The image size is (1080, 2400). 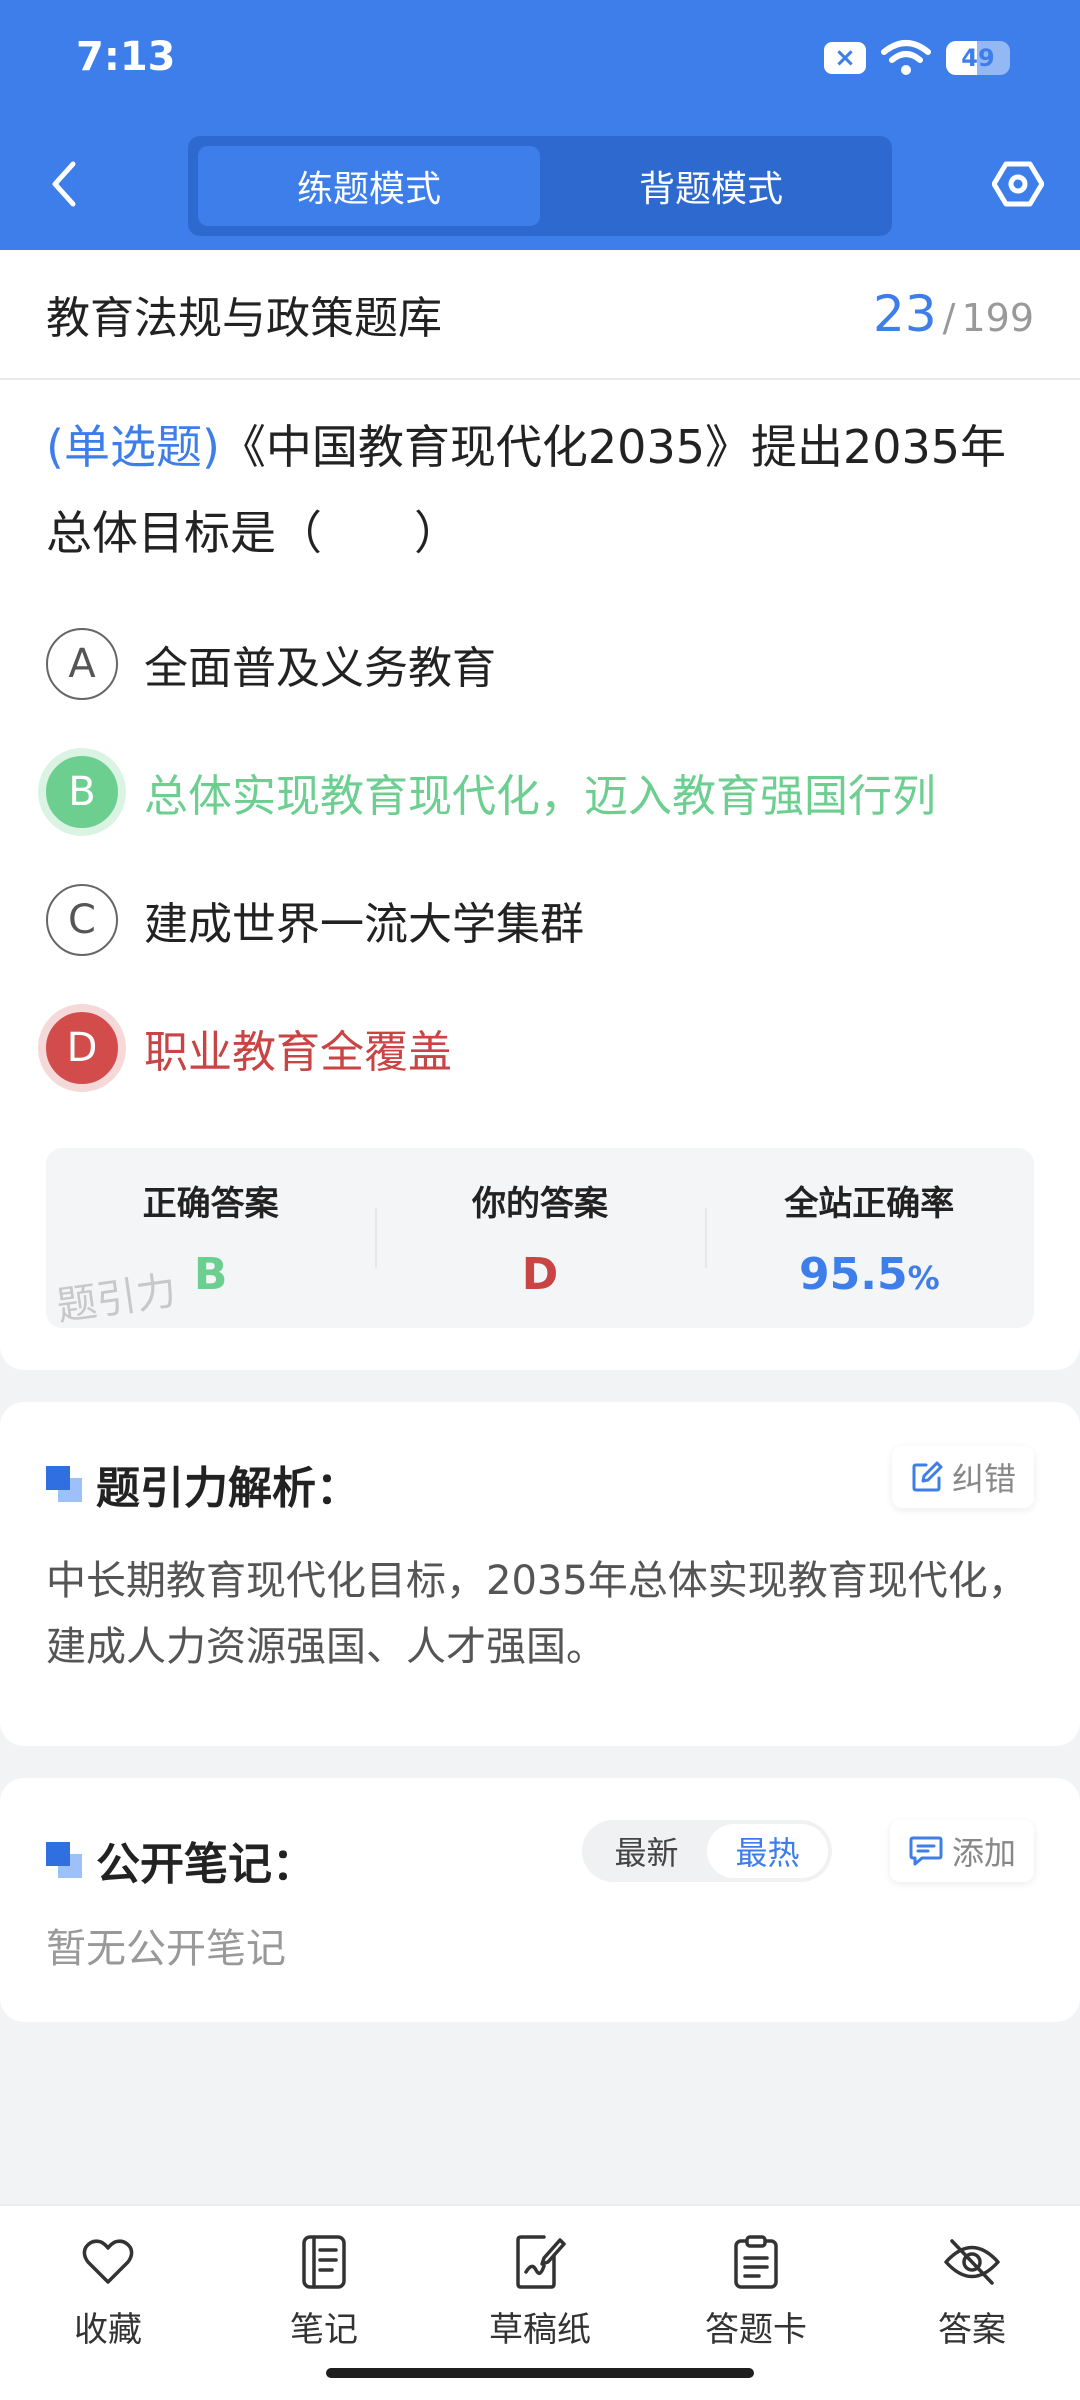 What do you see at coordinates (540, 1900) in the screenshot?
I see `public-notes-card: 公开笔记： 最新 最热 添加 暂无公开笔记` at bounding box center [540, 1900].